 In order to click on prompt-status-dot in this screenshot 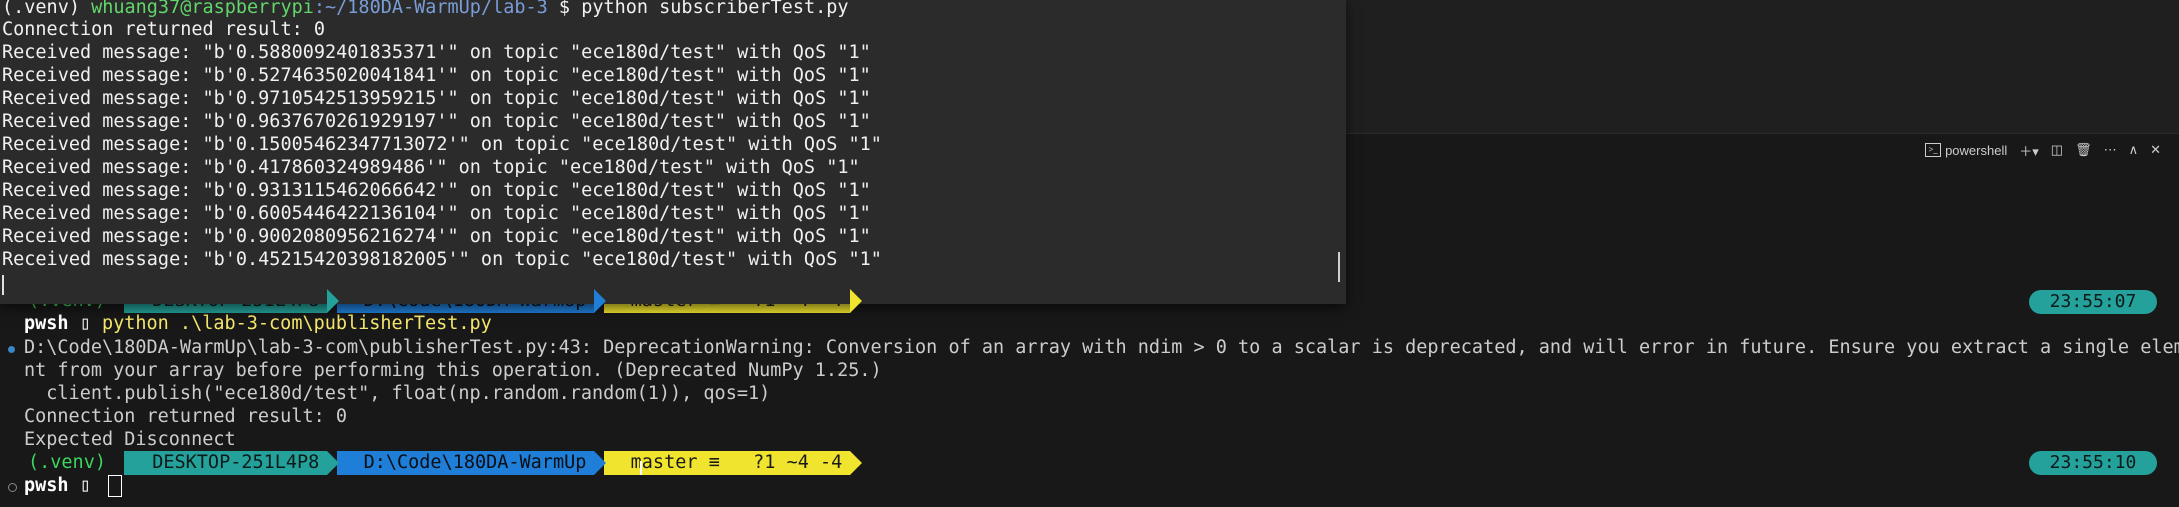, I will do `click(12, 487)`.